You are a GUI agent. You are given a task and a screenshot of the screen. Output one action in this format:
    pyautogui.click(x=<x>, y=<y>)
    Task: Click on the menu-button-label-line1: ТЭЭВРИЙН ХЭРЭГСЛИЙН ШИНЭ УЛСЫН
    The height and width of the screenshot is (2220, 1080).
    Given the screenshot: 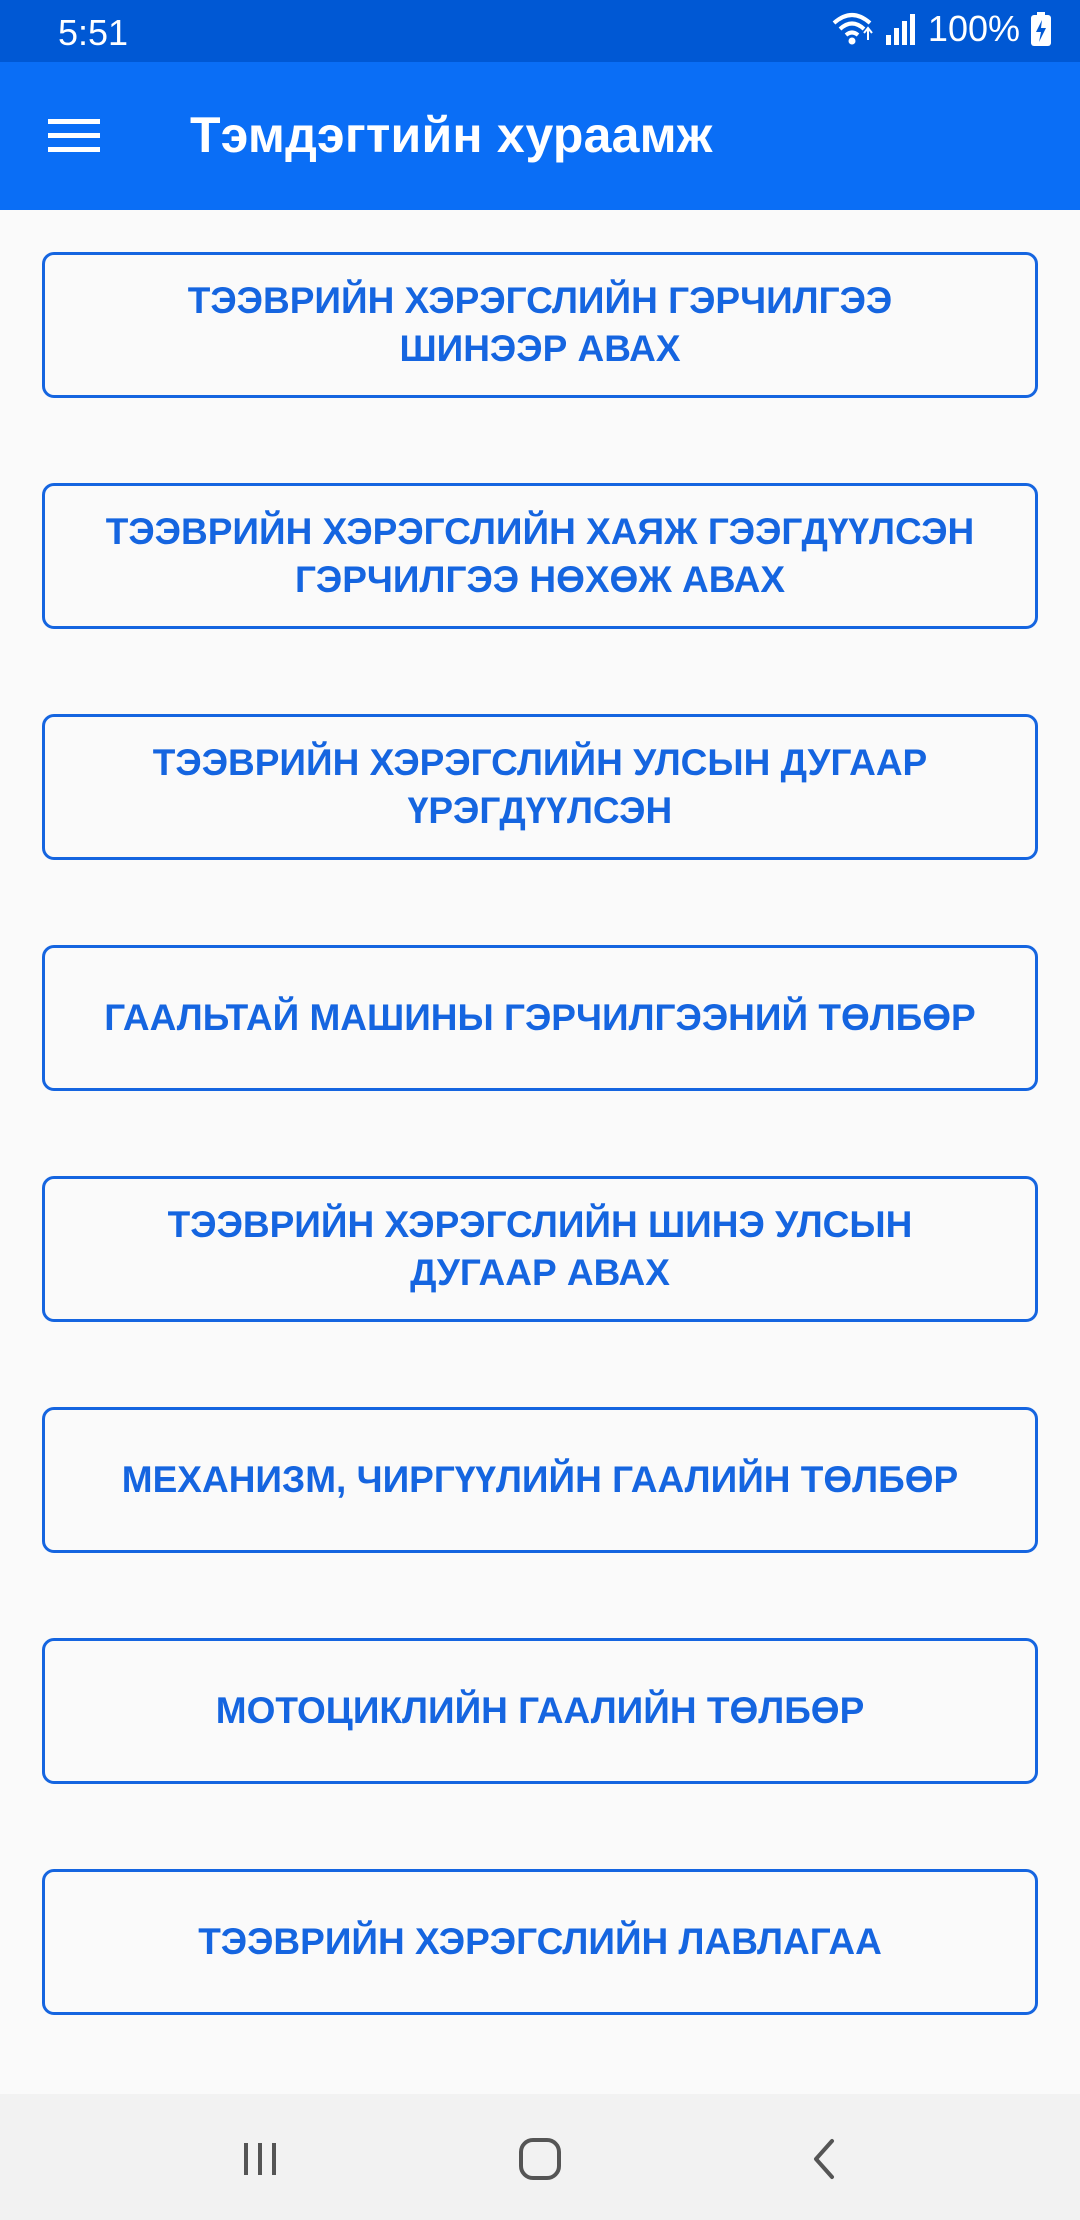 What is the action you would take?
    pyautogui.click(x=540, y=1224)
    